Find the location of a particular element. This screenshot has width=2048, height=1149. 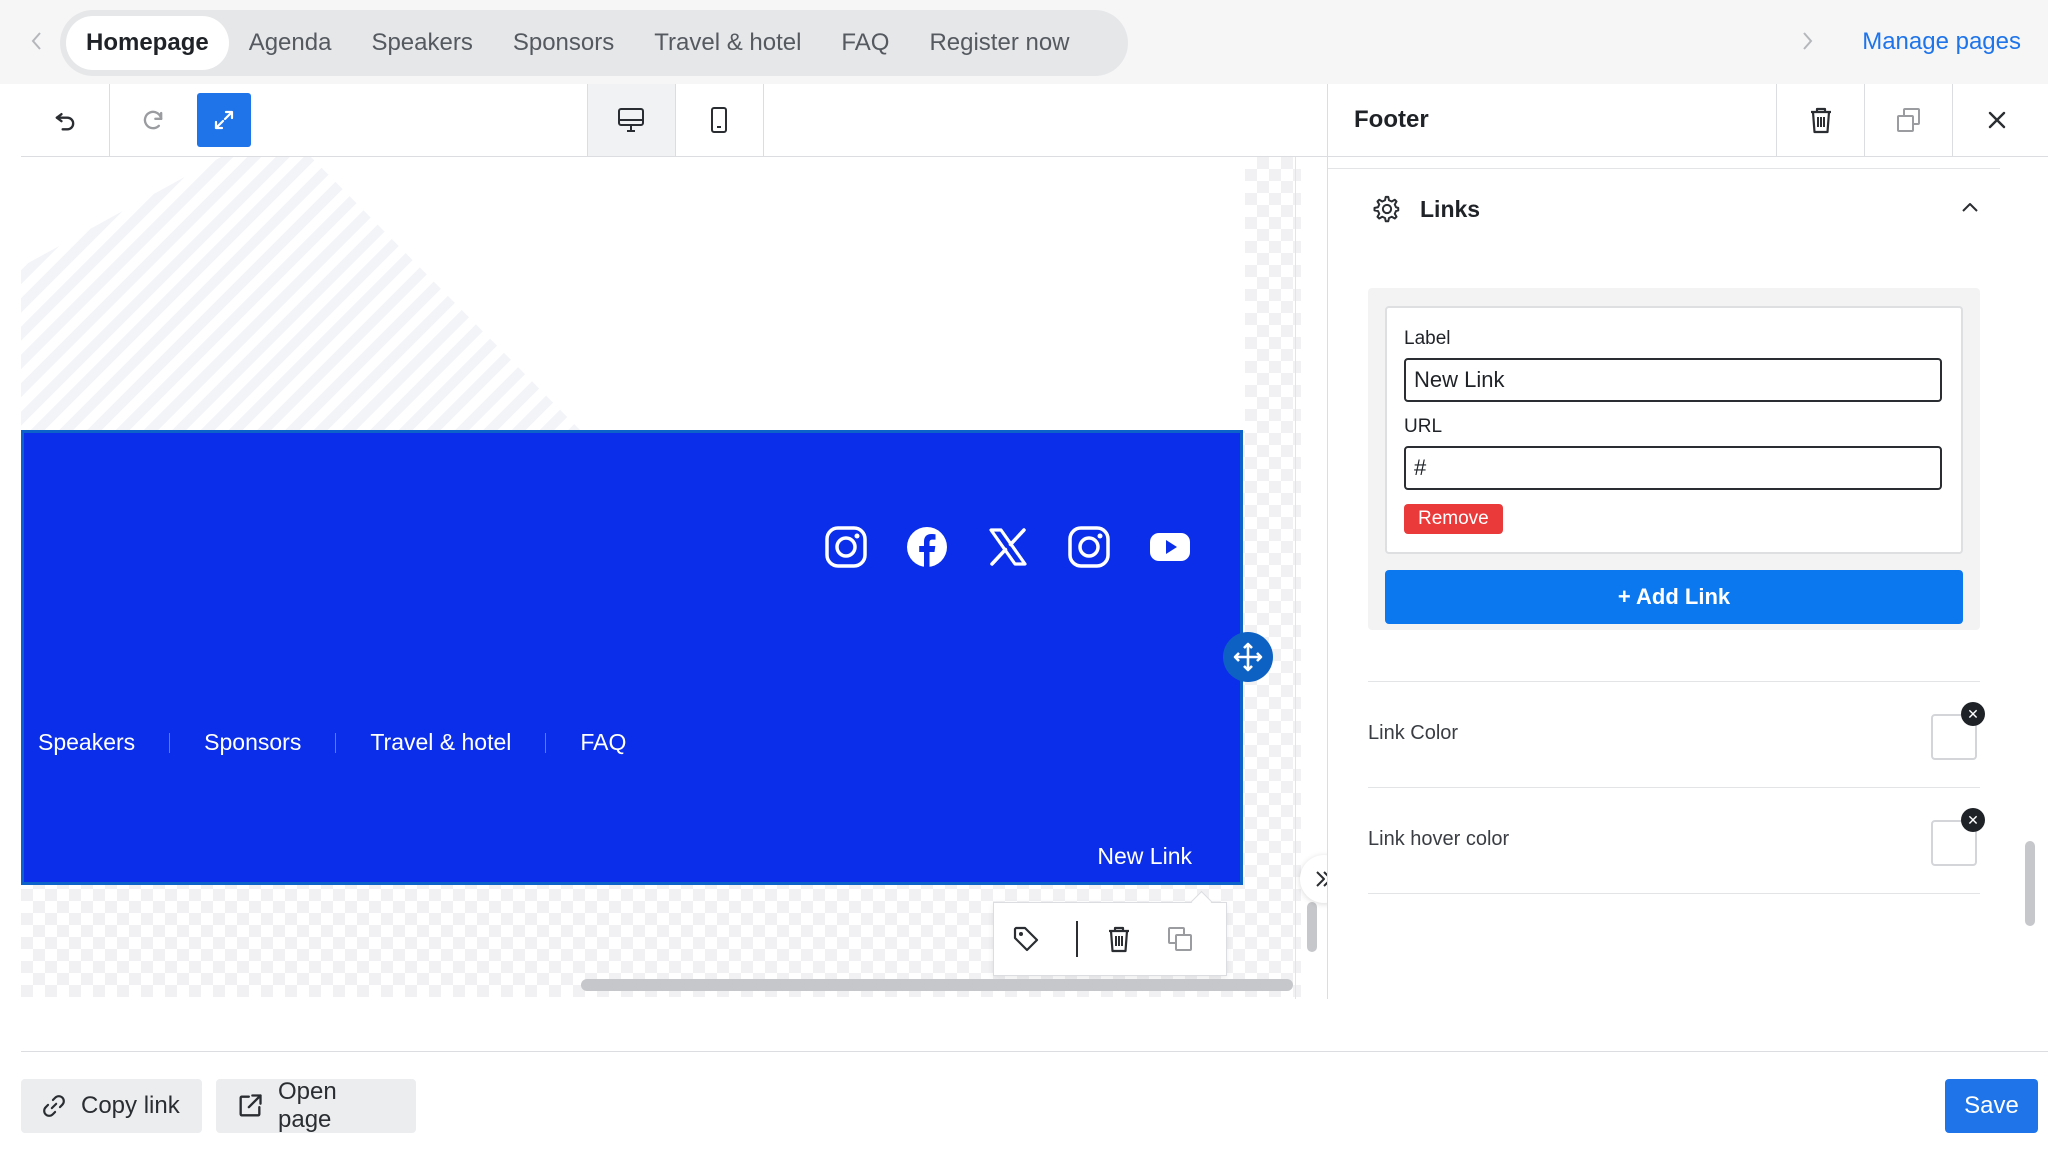

panel-header: Footer is located at coordinates (1688, 120).